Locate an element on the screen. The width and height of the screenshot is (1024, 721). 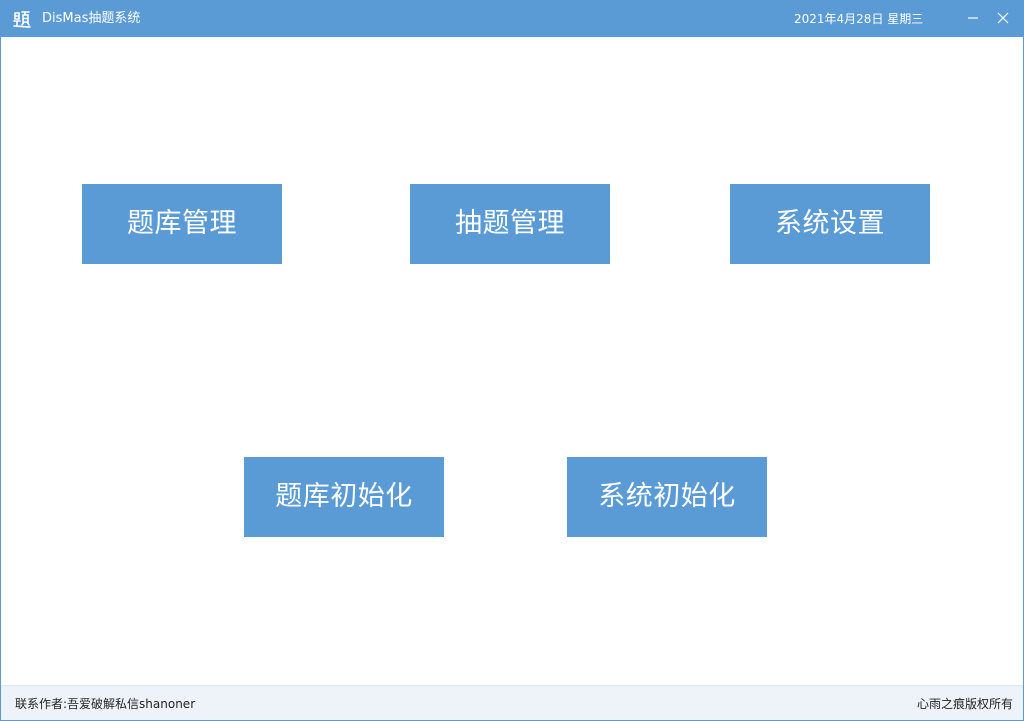
status-bar: 联系作者:吾爱破解私信shanoner 心雨之痕版权所有 is located at coordinates (512, 702).